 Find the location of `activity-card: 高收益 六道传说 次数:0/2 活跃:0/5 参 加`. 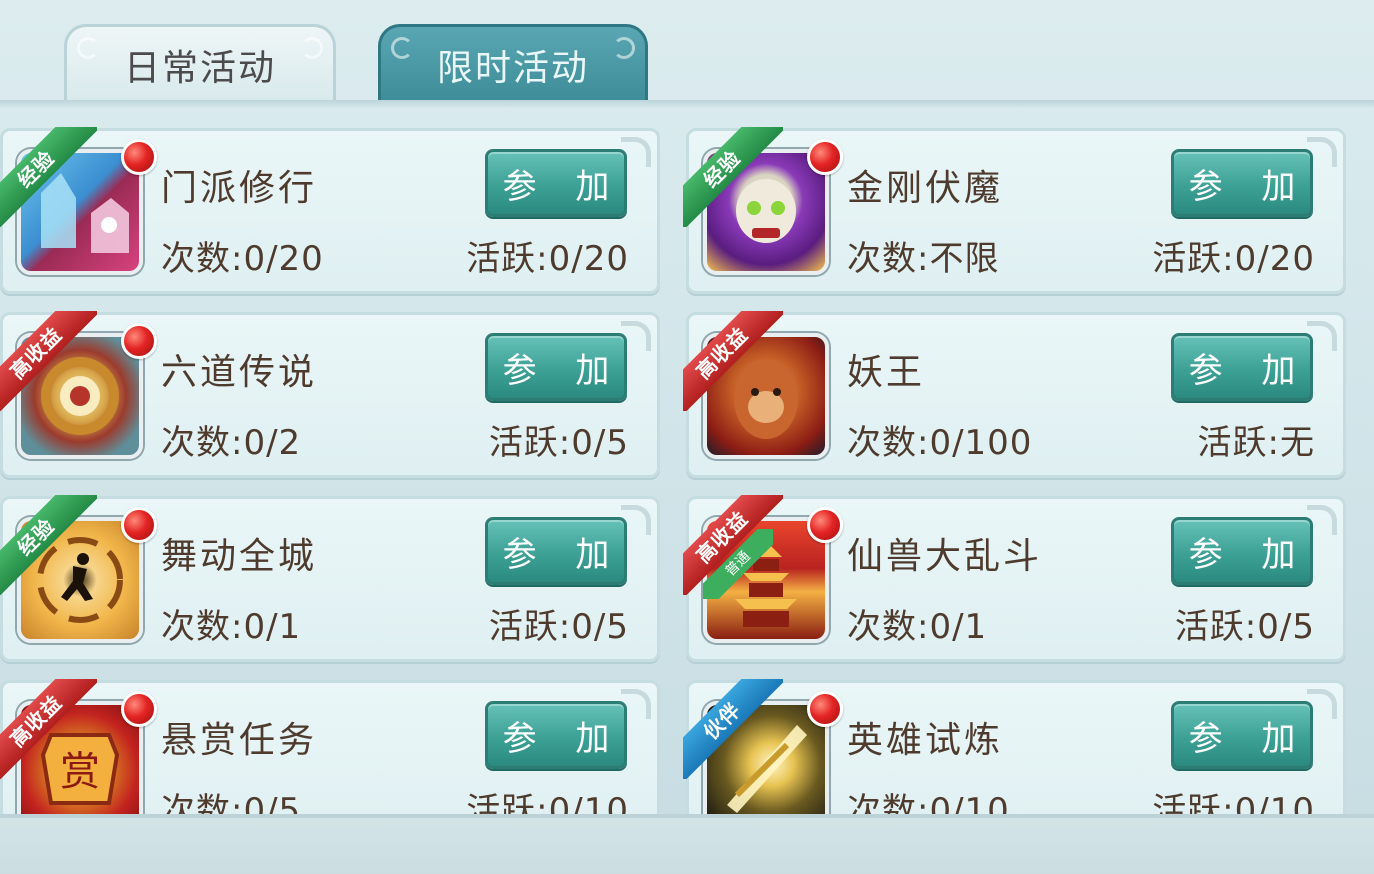

activity-card: 高收益 六道传说 次数:0/2 活跃:0/5 参 加 is located at coordinates (330, 394).